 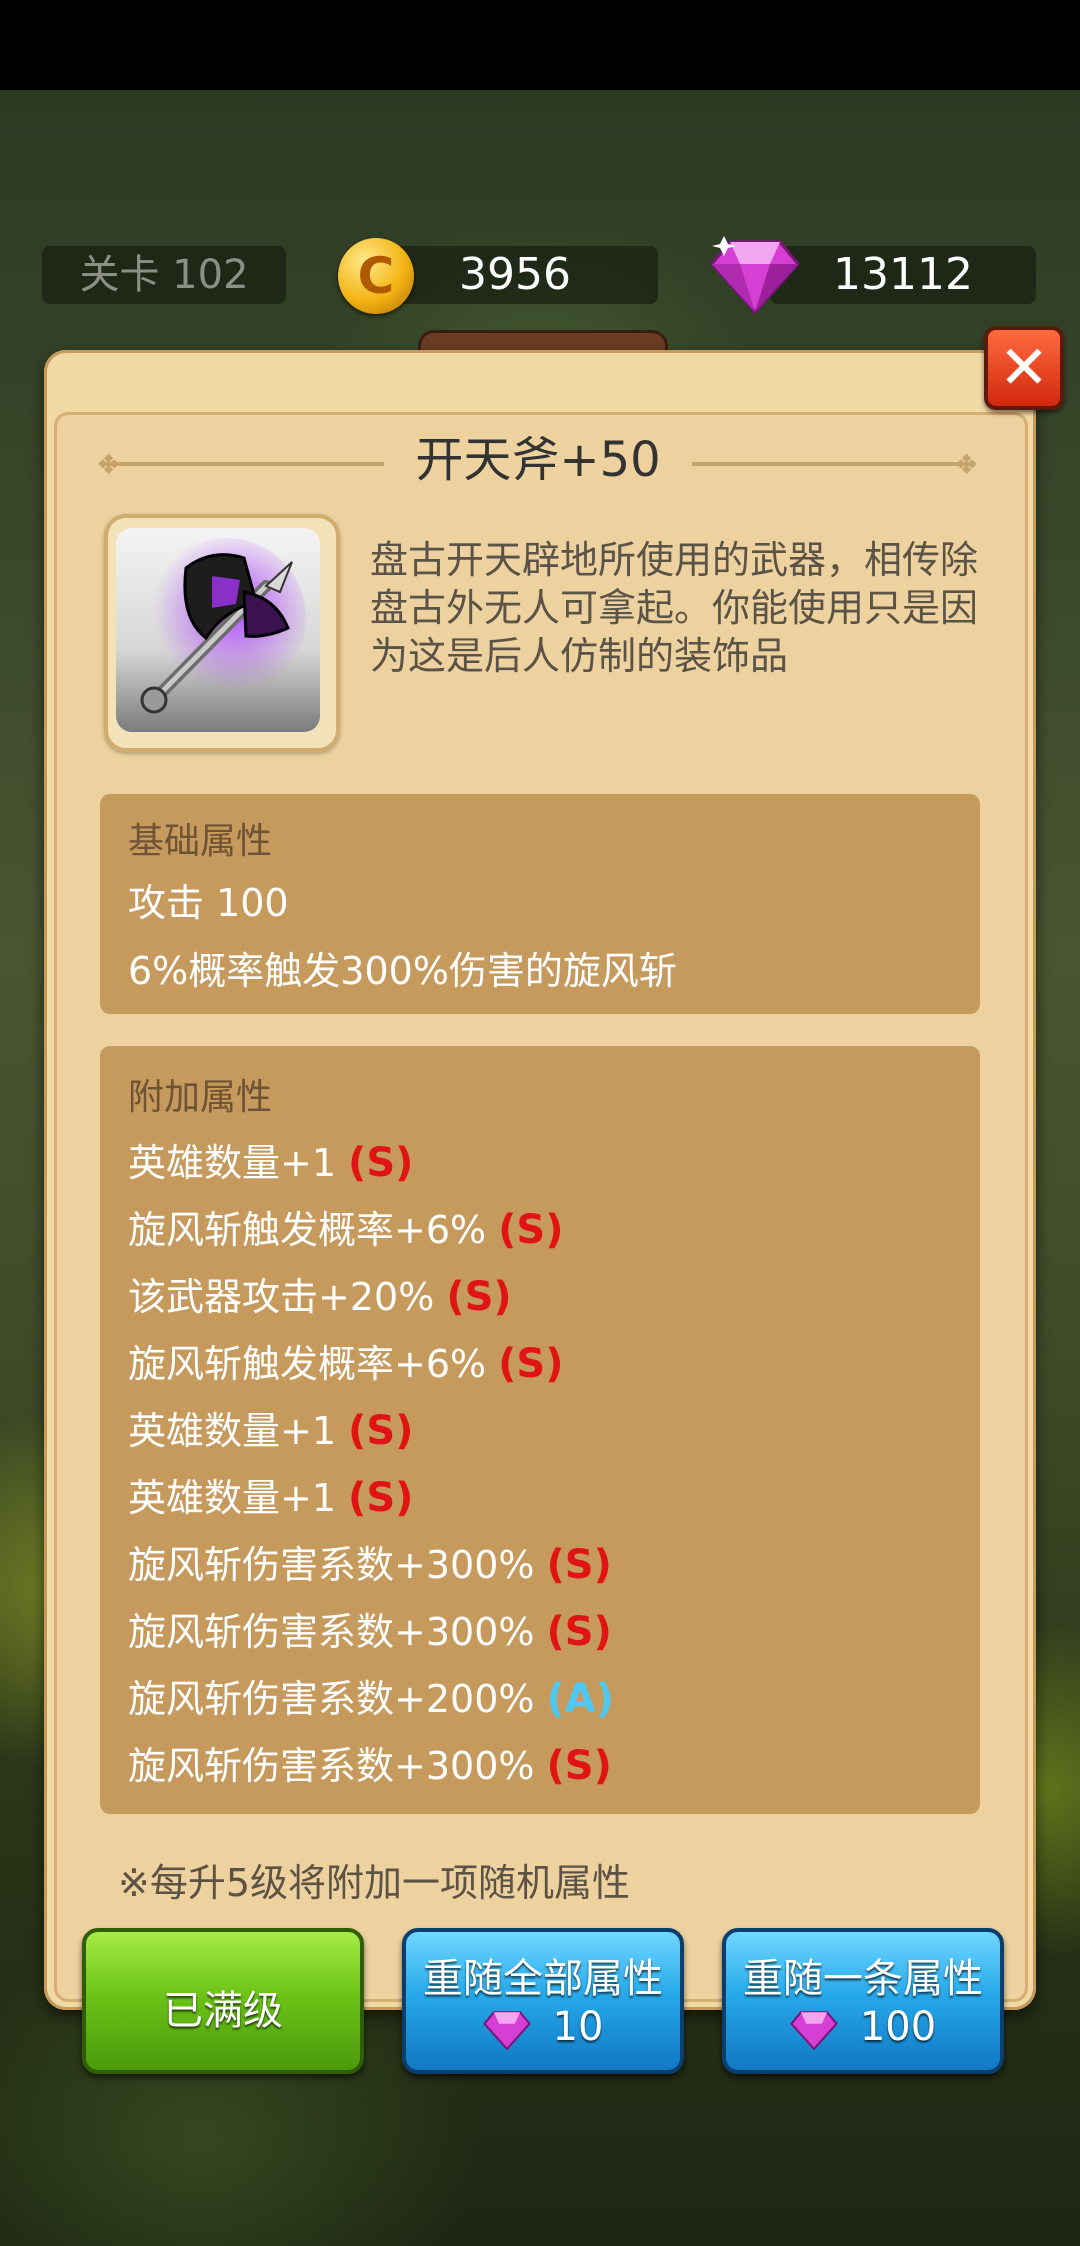 What do you see at coordinates (223, 626) in the screenshot?
I see `battle-axe-icon` at bounding box center [223, 626].